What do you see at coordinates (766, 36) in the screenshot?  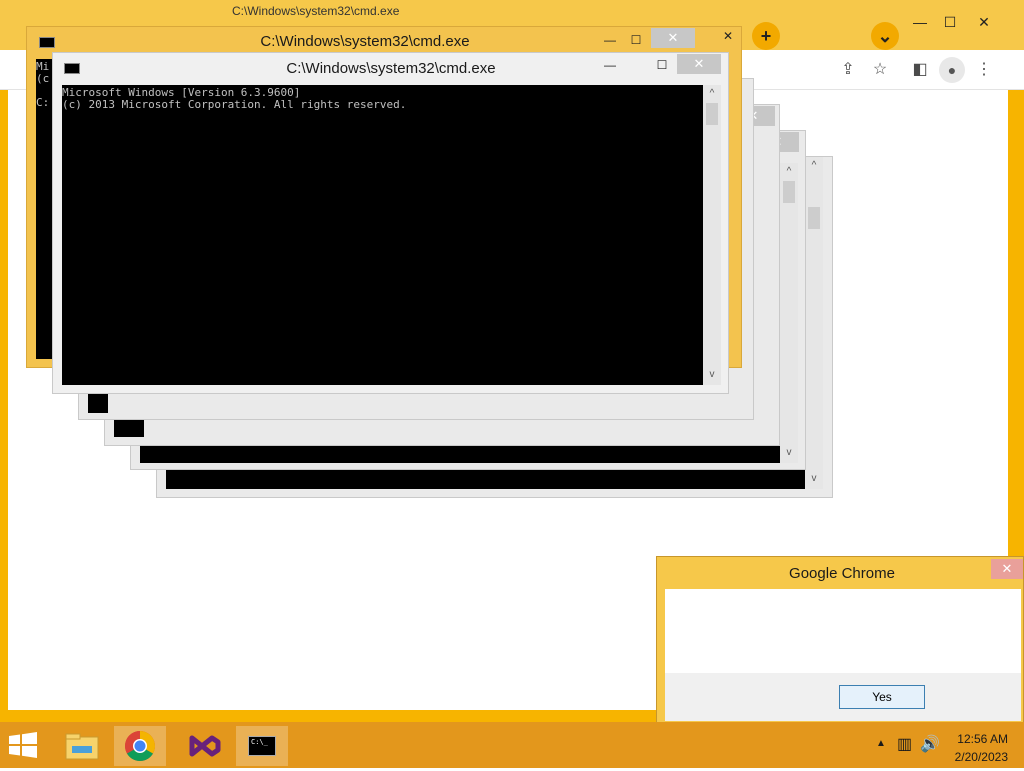 I see `new-tab-button: +` at bounding box center [766, 36].